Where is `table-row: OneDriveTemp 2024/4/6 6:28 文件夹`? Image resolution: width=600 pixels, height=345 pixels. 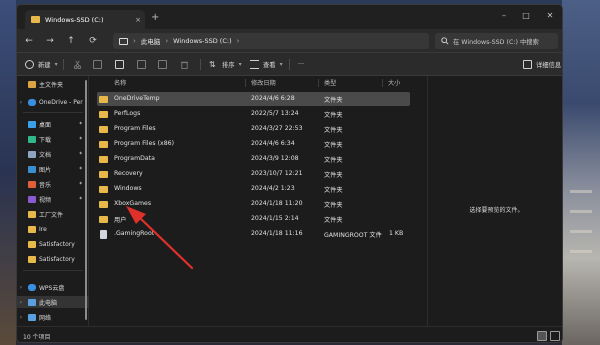
table-row: OneDriveTemp 2024/4/6 6:28 文件夹 is located at coordinates (253, 99).